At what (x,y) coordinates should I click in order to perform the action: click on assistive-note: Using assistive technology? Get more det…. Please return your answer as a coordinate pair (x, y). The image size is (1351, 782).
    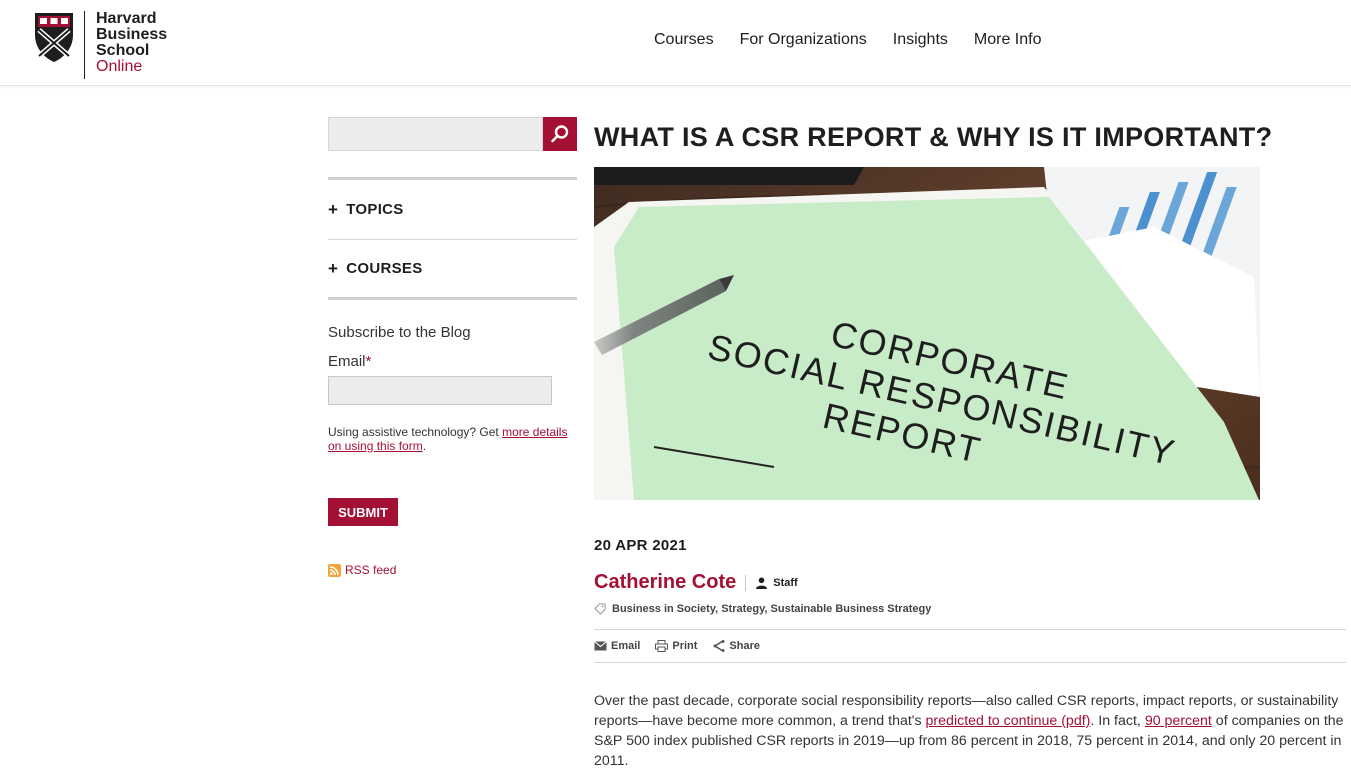
    Looking at the image, I should click on (454, 439).